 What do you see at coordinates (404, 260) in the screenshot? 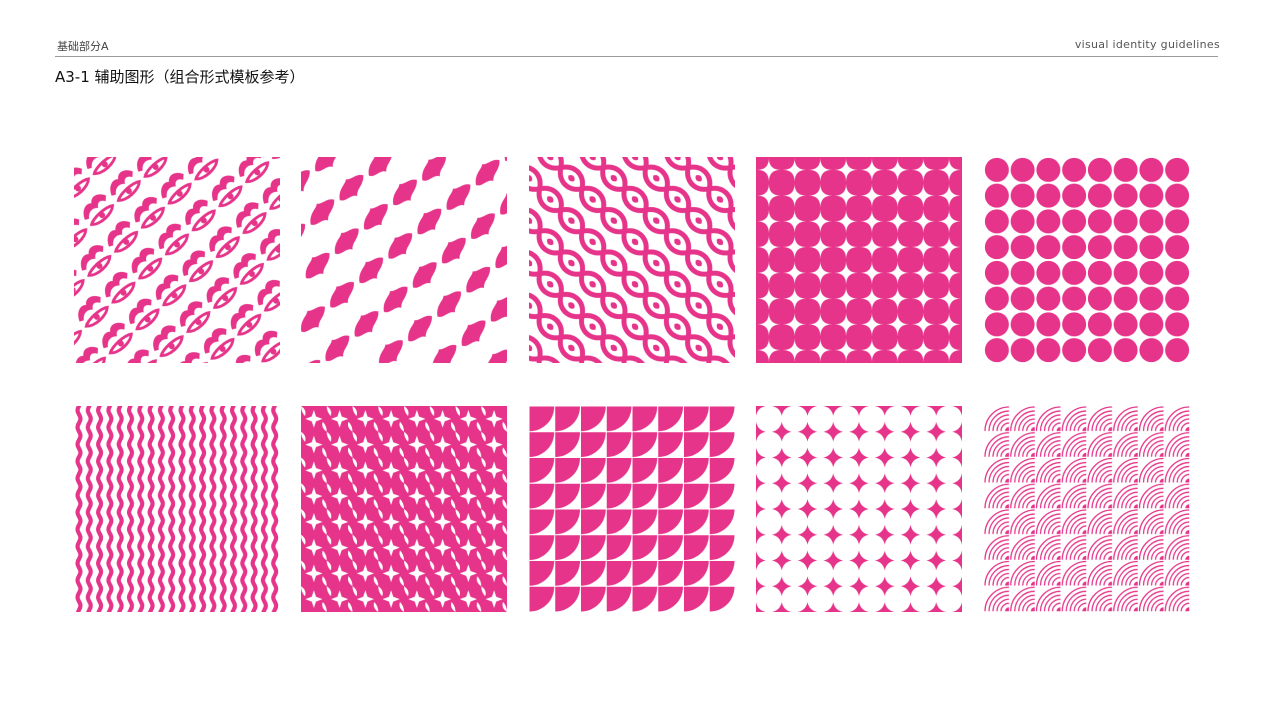
I see `diagonal-leaf-pattern-tile` at bounding box center [404, 260].